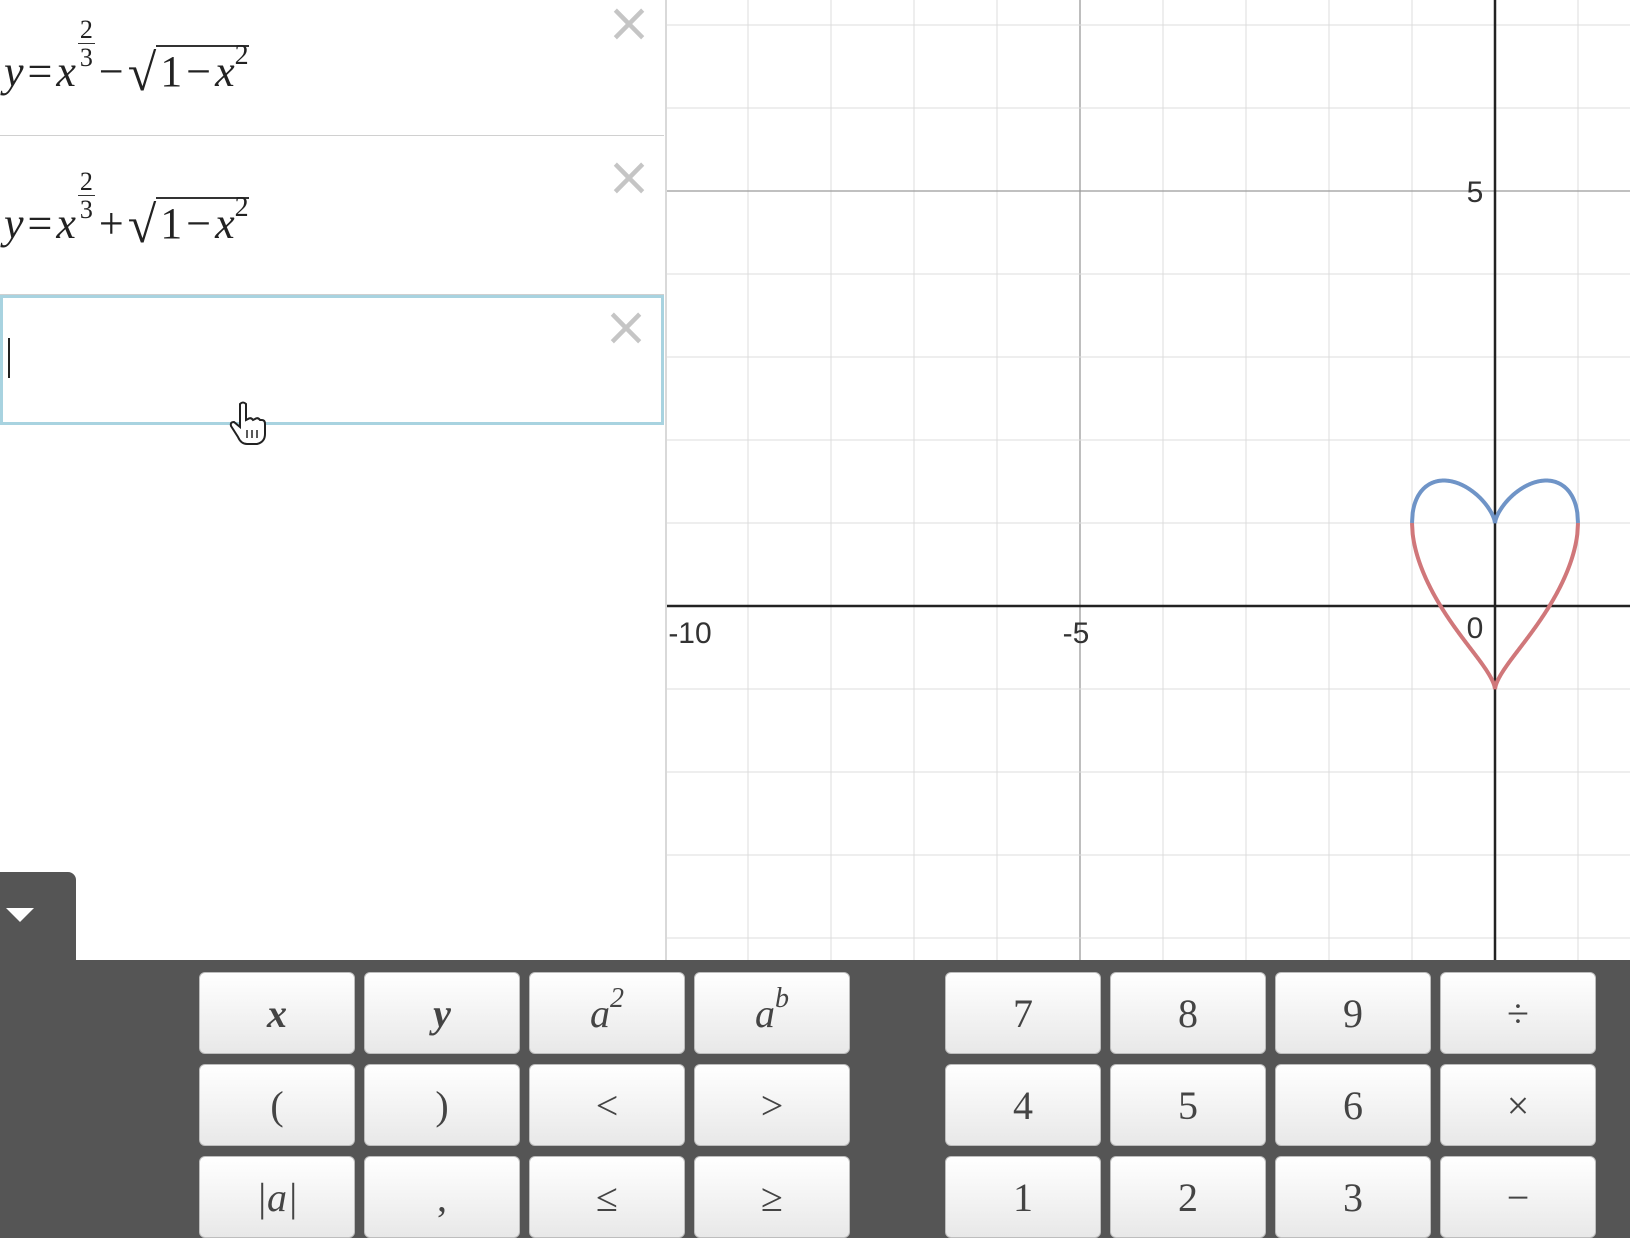 The width and height of the screenshot is (1630, 1238). What do you see at coordinates (442, 1197) in the screenshot?
I see `key-comma: ,` at bounding box center [442, 1197].